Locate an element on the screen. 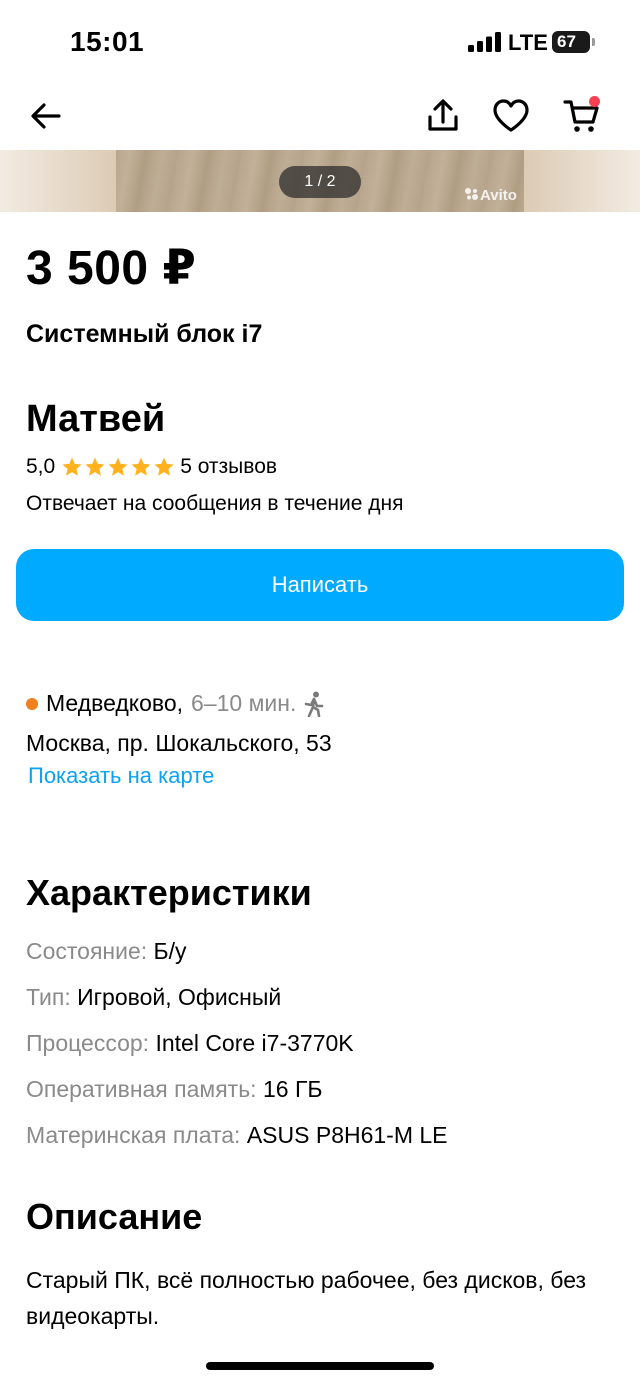 This screenshot has width=640, height=1386. spec-value: 16 ГБ is located at coordinates (292, 1089).